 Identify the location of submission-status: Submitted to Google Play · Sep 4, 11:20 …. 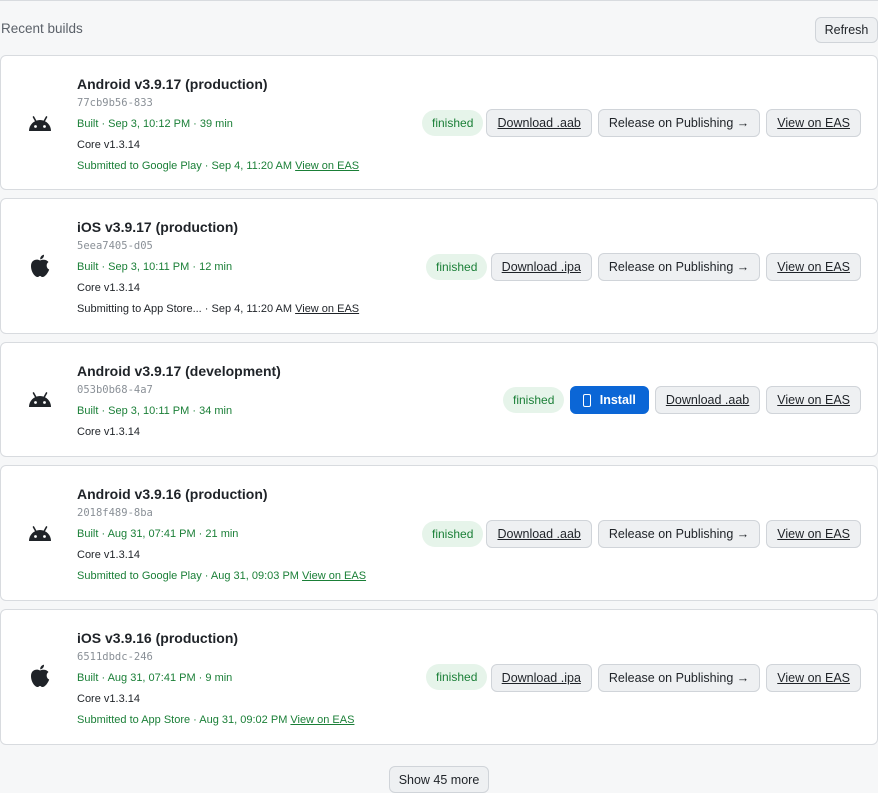
(218, 166).